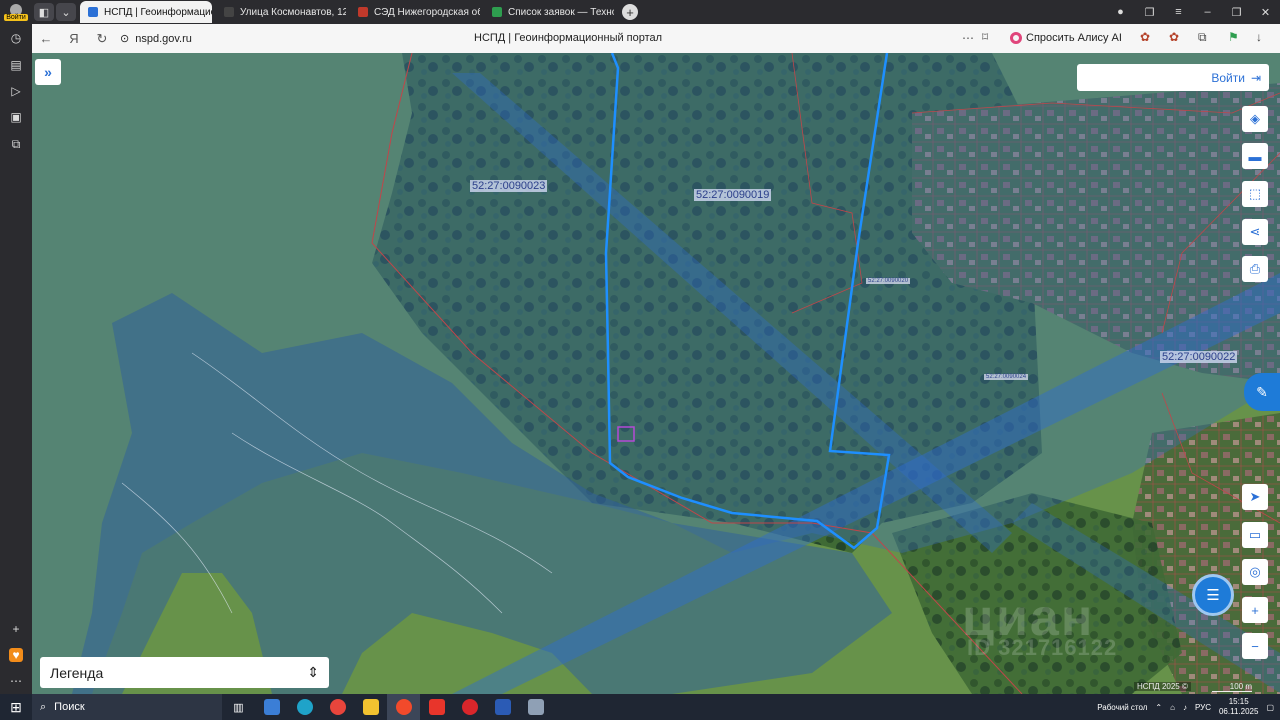 The width and height of the screenshot is (1280, 720). I want to click on site-info-icon: ⊙, so click(124, 38).